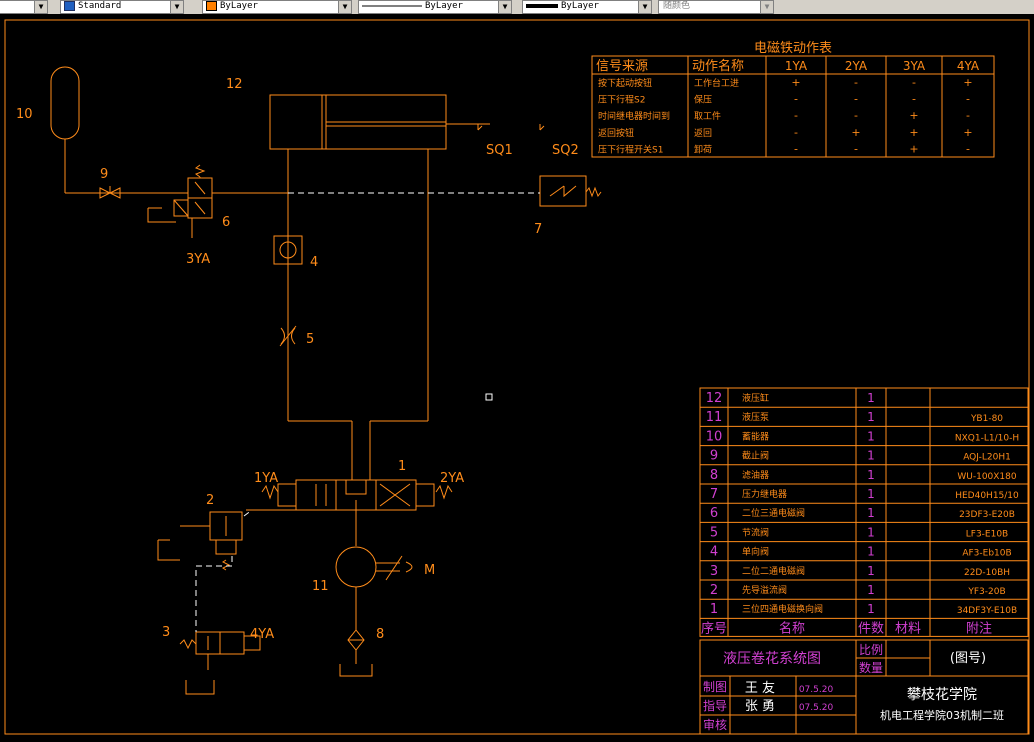  Describe the element at coordinates (452, 478) in the screenshot. I see `label-2ya: 2YA` at that location.